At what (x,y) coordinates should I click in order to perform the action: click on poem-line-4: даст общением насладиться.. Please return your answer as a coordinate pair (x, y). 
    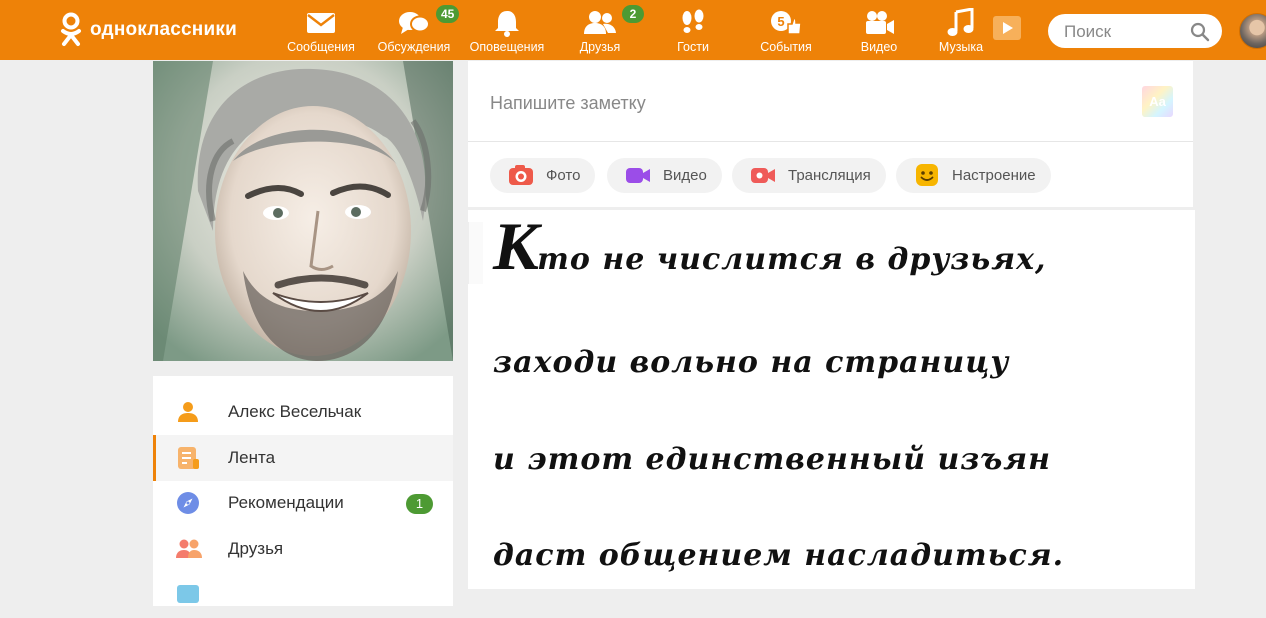
    Looking at the image, I should click on (779, 555).